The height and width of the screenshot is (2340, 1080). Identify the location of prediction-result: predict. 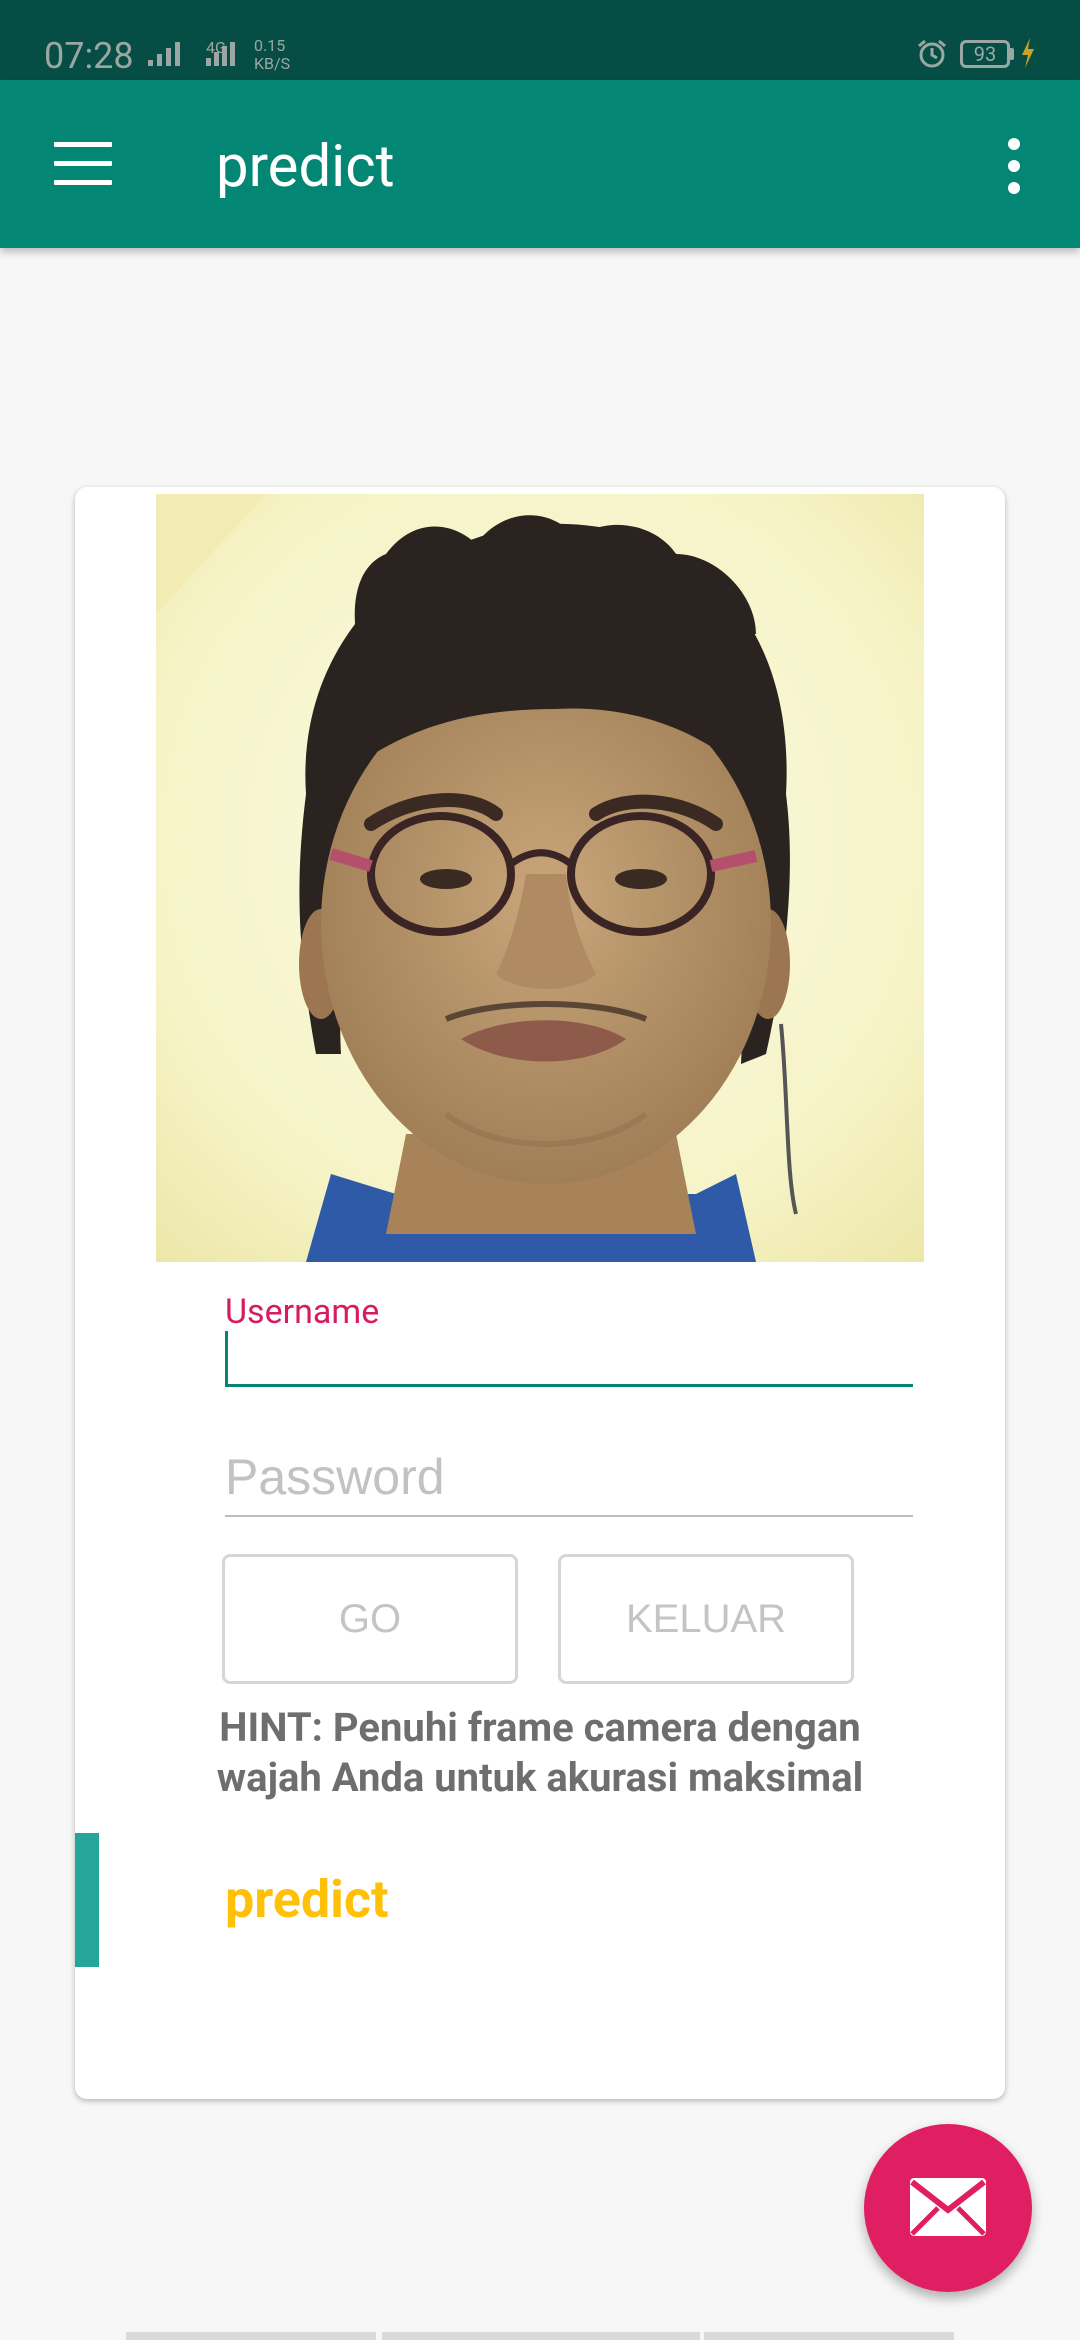
(307, 1899).